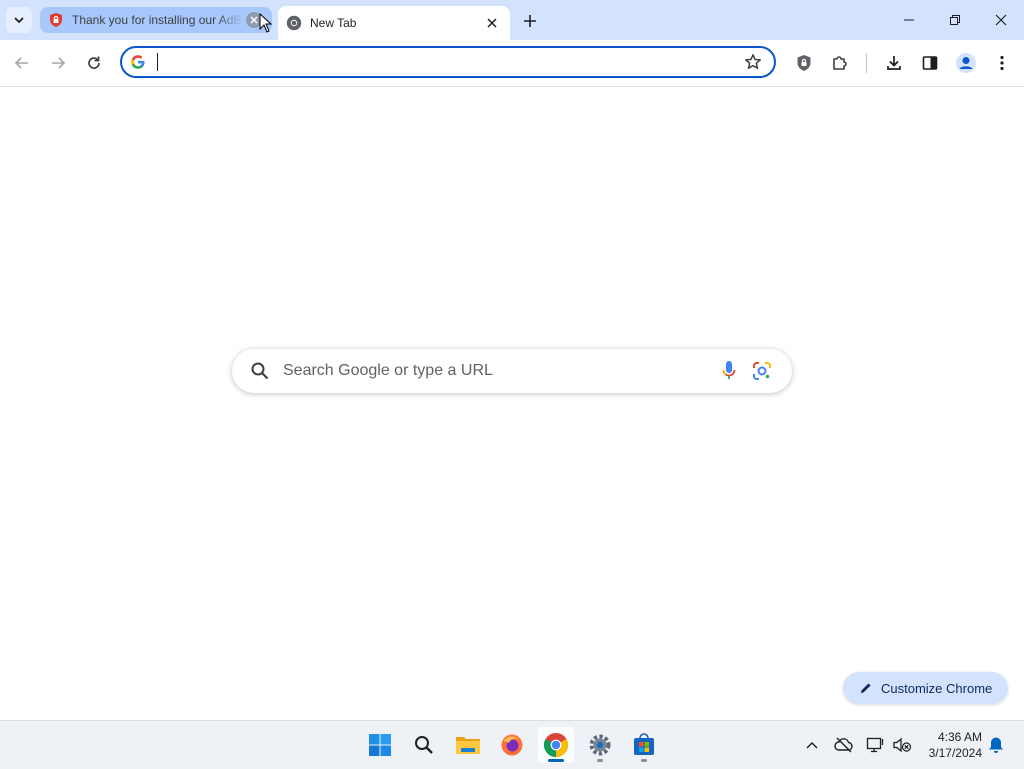 The width and height of the screenshot is (1024, 769). I want to click on reload-button, so click(94, 63).